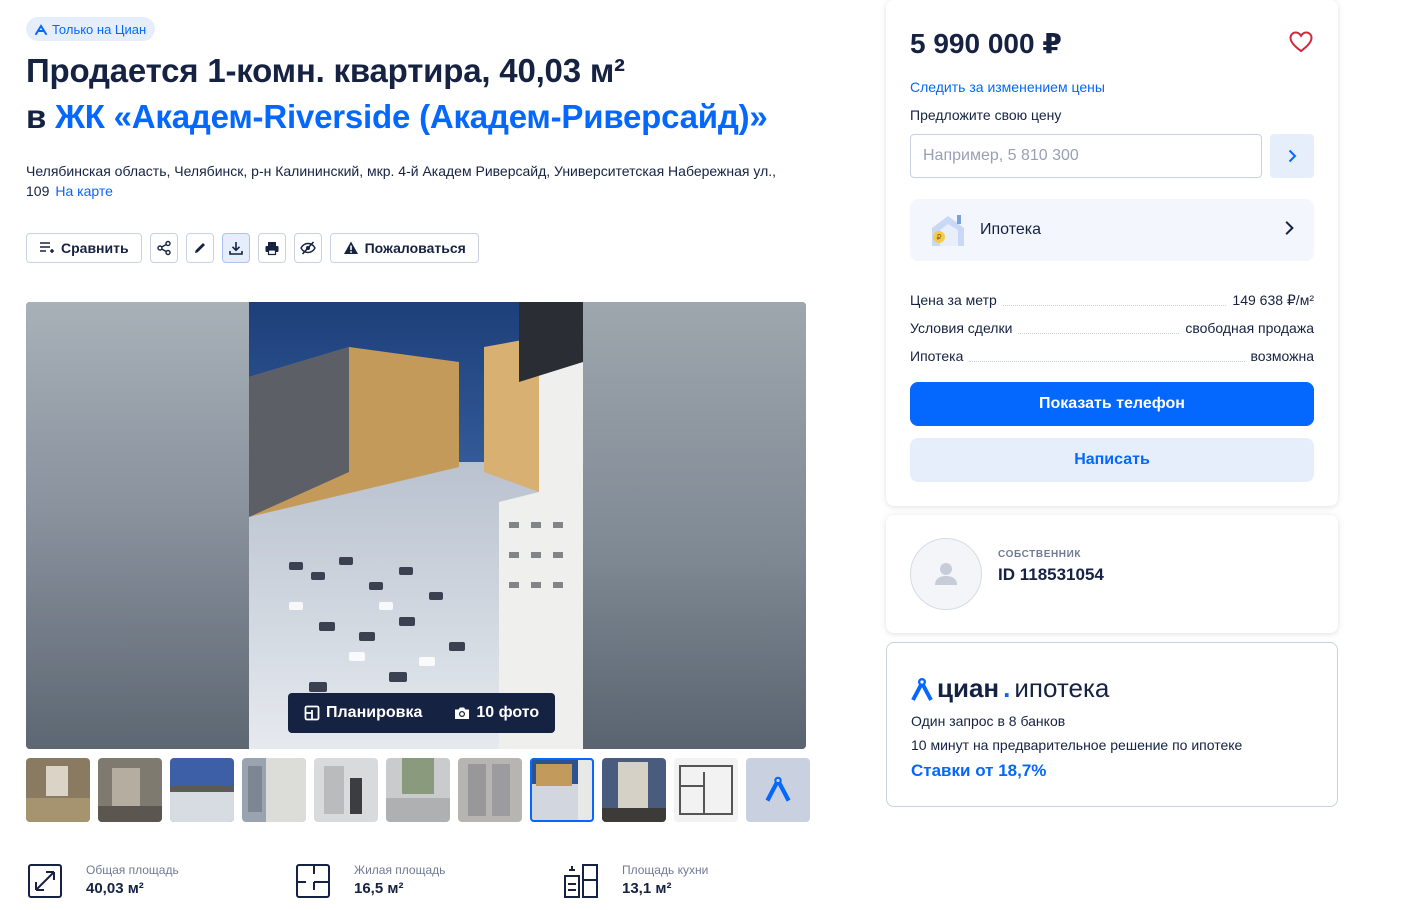 The width and height of the screenshot is (1408, 910). I want to click on avatar, so click(946, 574).